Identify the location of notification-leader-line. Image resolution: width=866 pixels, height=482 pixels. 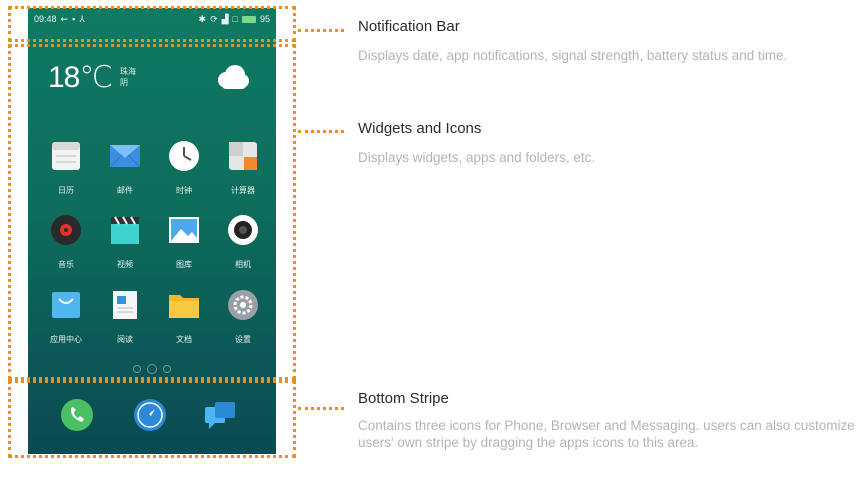
(321, 30).